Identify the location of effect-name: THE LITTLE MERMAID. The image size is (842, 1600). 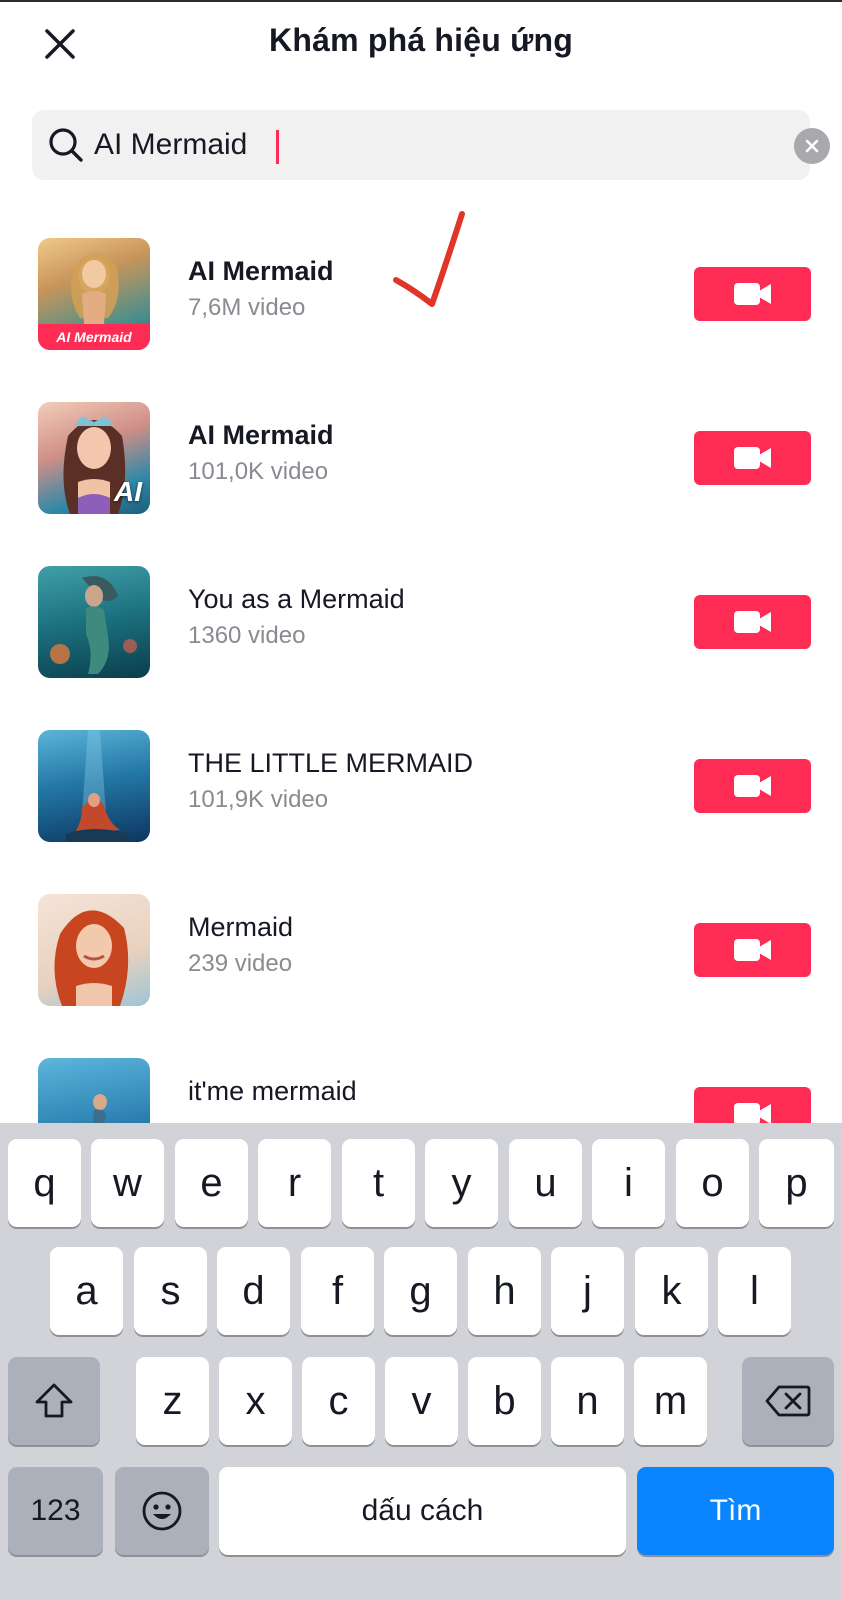
(331, 763).